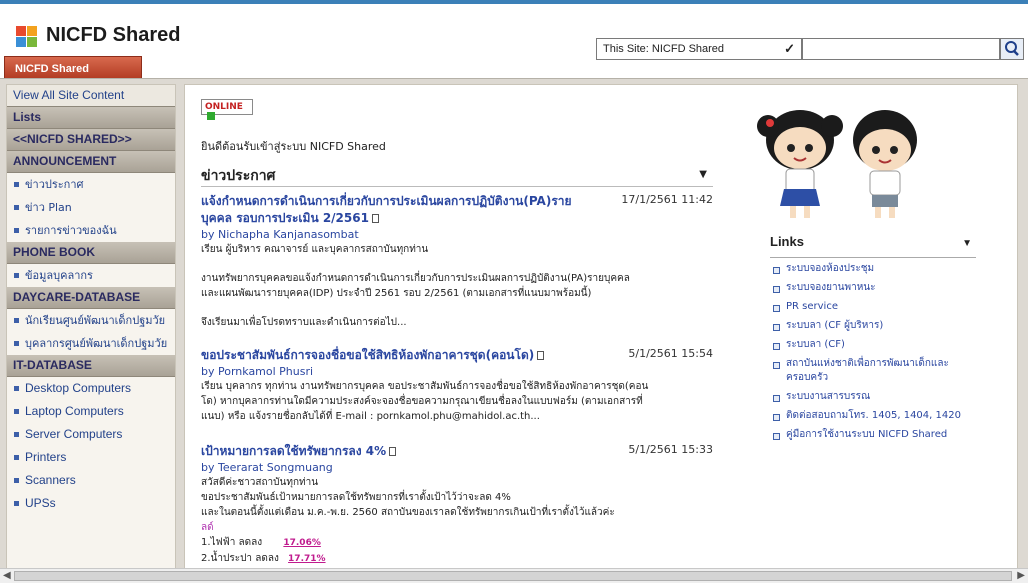 The height and width of the screenshot is (583, 1028). What do you see at coordinates (91, 411) in the screenshot?
I see `nav-item-laptop-computers: Laptop Computers` at bounding box center [91, 411].